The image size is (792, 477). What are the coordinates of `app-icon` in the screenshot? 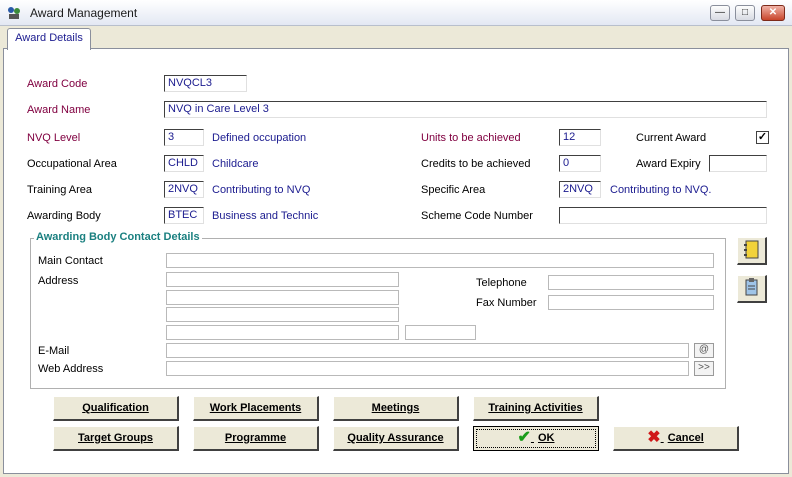 It's located at (14, 13).